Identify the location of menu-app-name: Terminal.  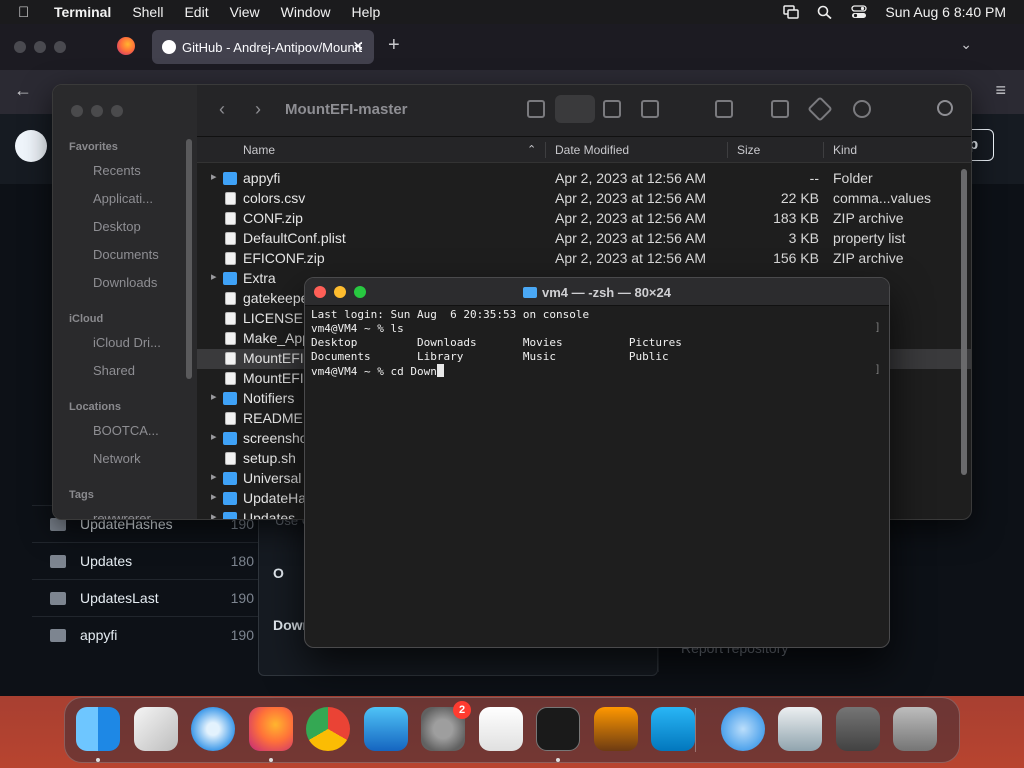
(82, 12).